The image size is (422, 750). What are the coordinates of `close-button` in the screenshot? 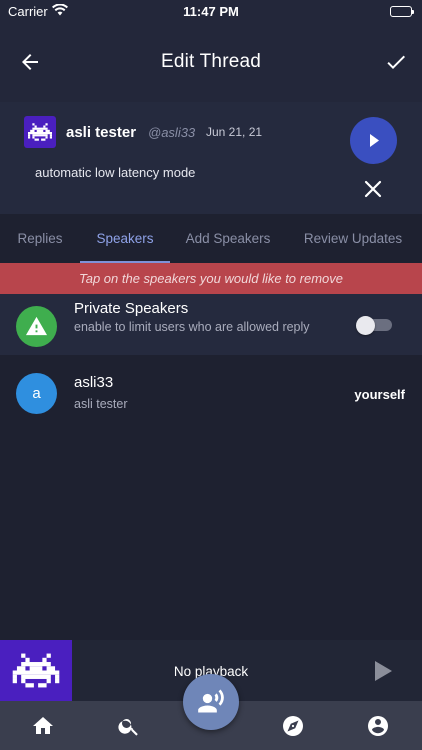 It's located at (373, 189).